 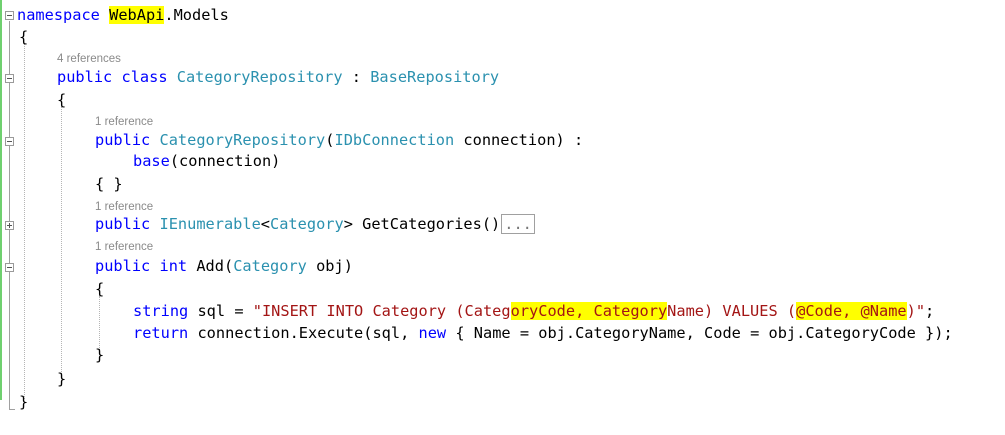 I want to click on collapse-namespace-icon, so click(x=9, y=15).